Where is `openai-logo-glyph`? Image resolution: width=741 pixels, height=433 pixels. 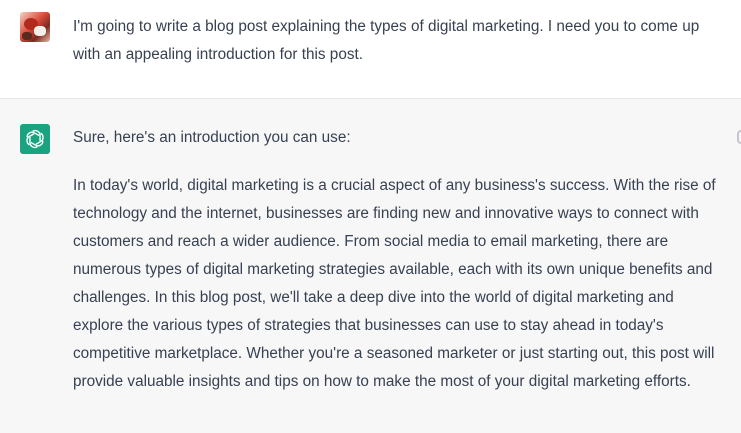
openai-logo-glyph is located at coordinates (35, 139).